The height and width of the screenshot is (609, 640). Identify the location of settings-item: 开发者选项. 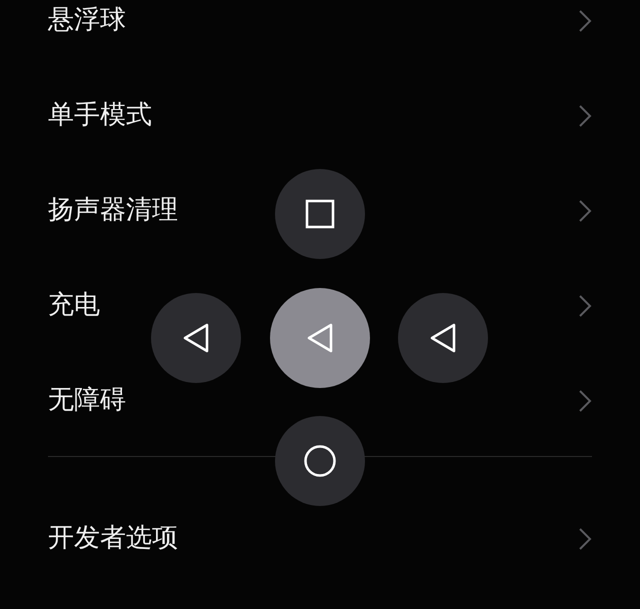
(113, 538).